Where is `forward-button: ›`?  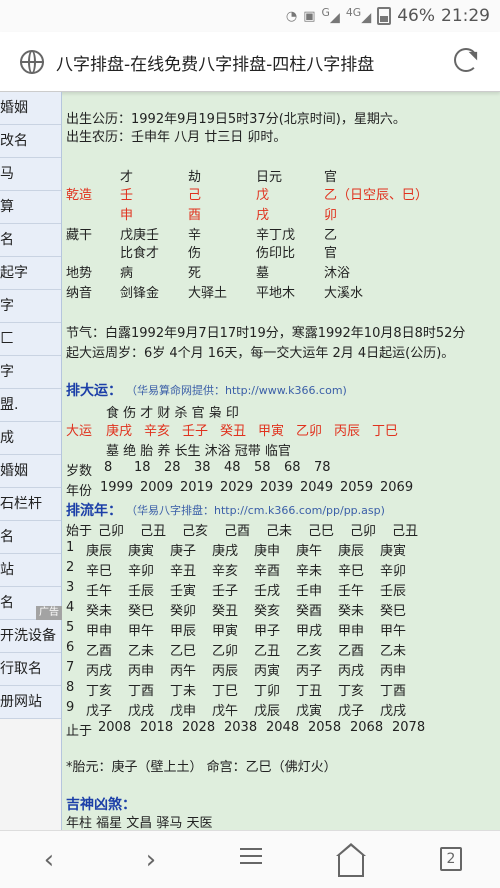
forward-button: › is located at coordinates (151, 860).